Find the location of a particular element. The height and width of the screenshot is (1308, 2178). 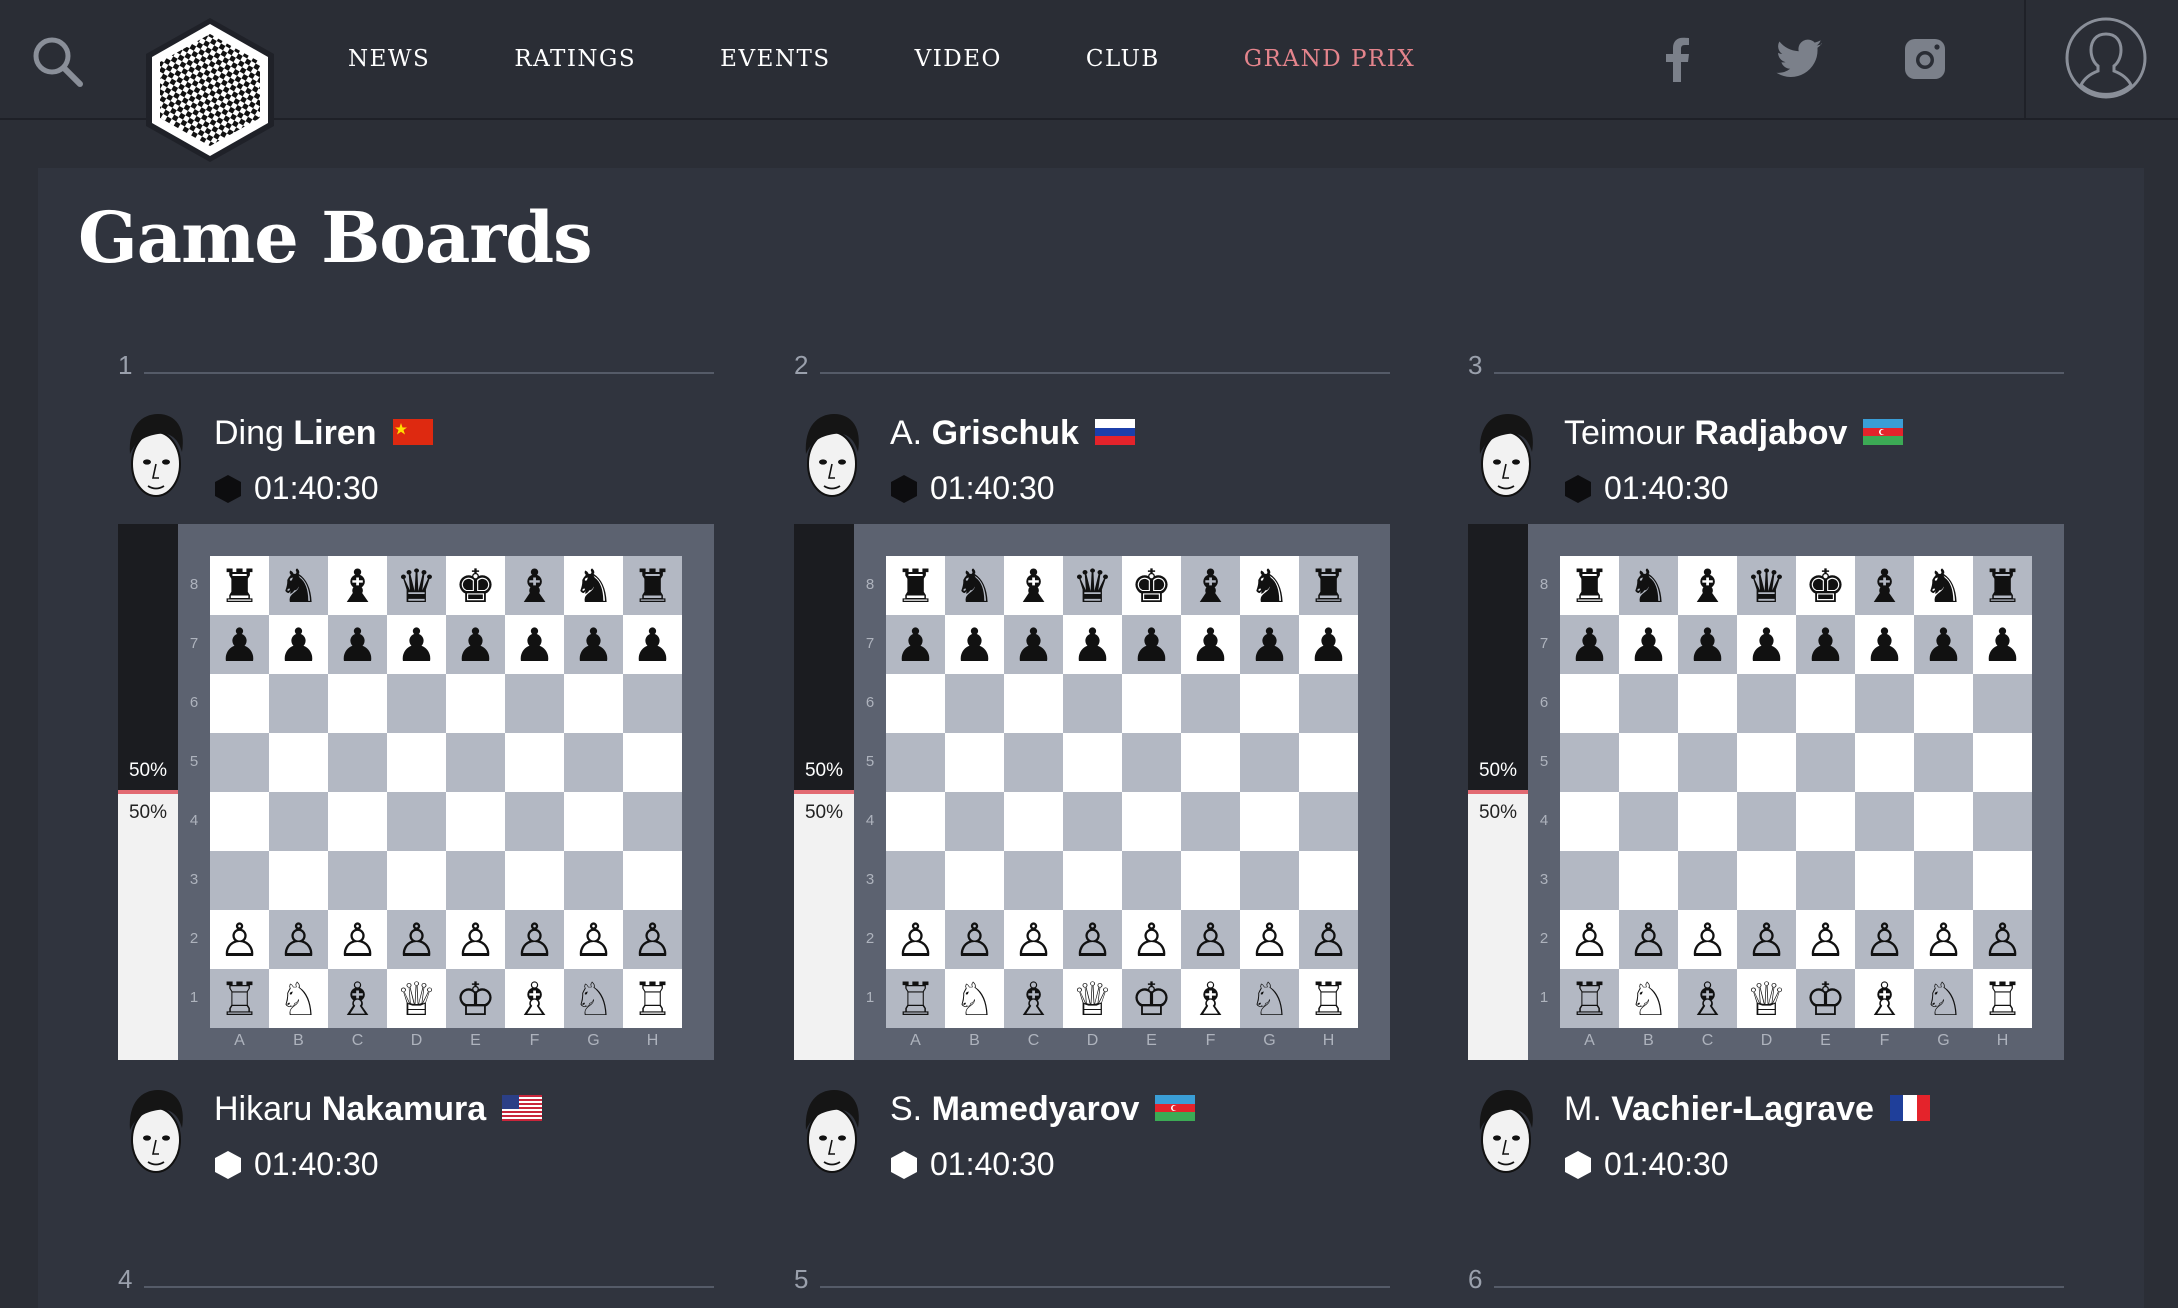

board-square-f8: ♝ is located at coordinates (534, 585).